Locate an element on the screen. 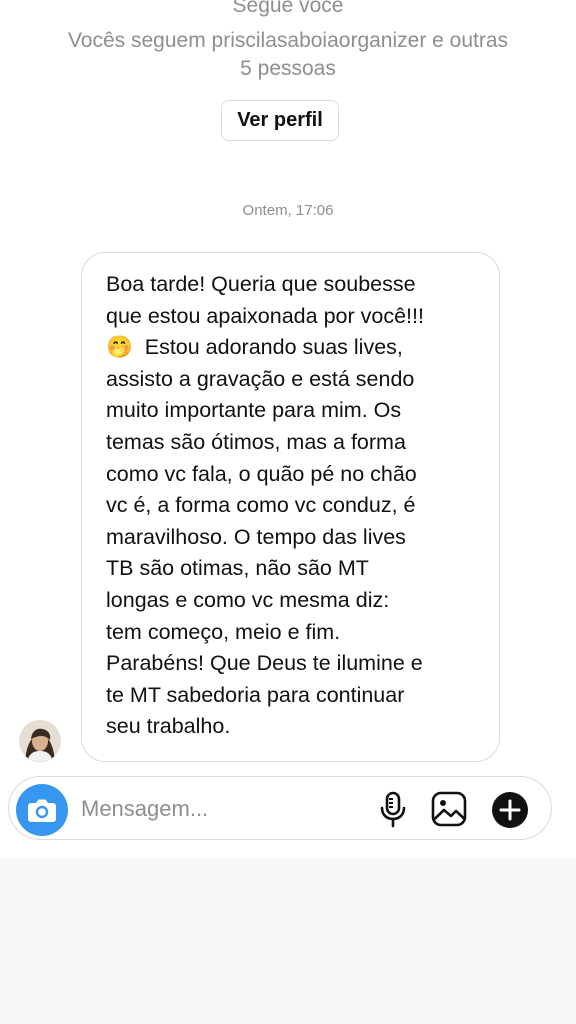  shushing-face-emoji: 🤭 is located at coordinates (119, 347).